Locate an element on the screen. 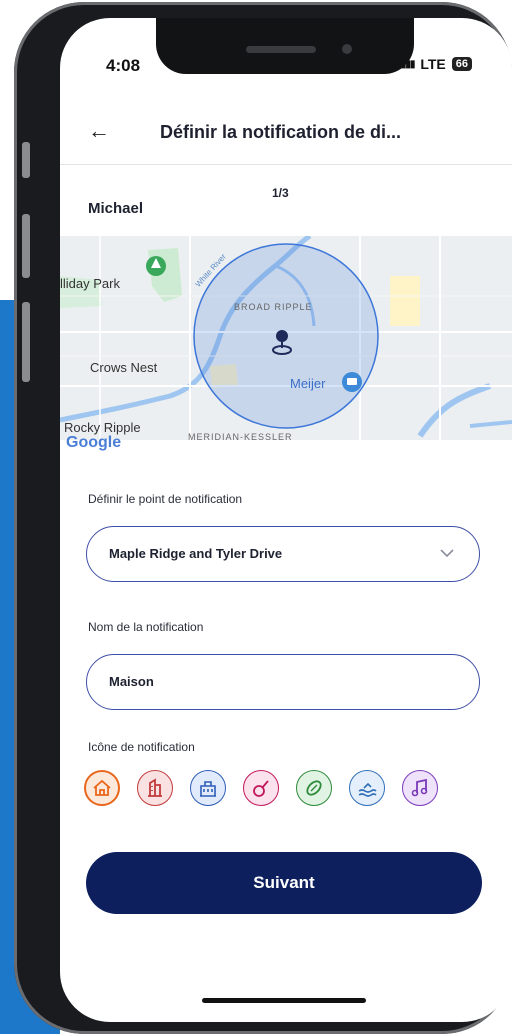 The image size is (512, 1034). music-icon is located at coordinates (420, 788).